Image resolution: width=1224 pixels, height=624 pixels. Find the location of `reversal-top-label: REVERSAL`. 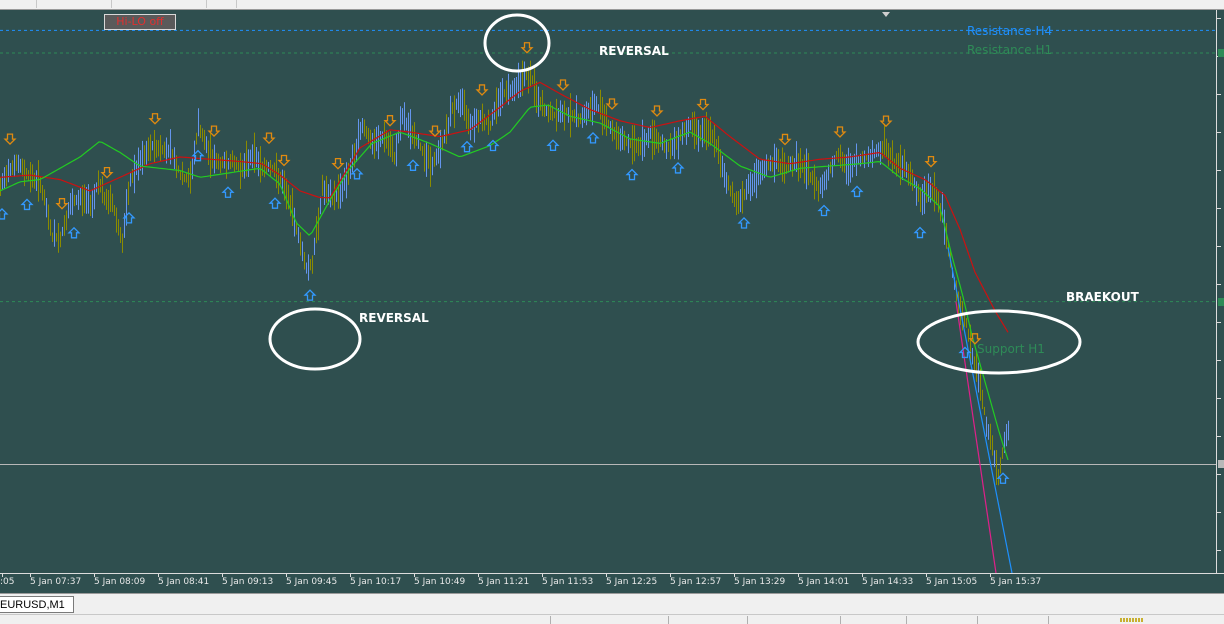

reversal-top-label: REVERSAL is located at coordinates (634, 51).